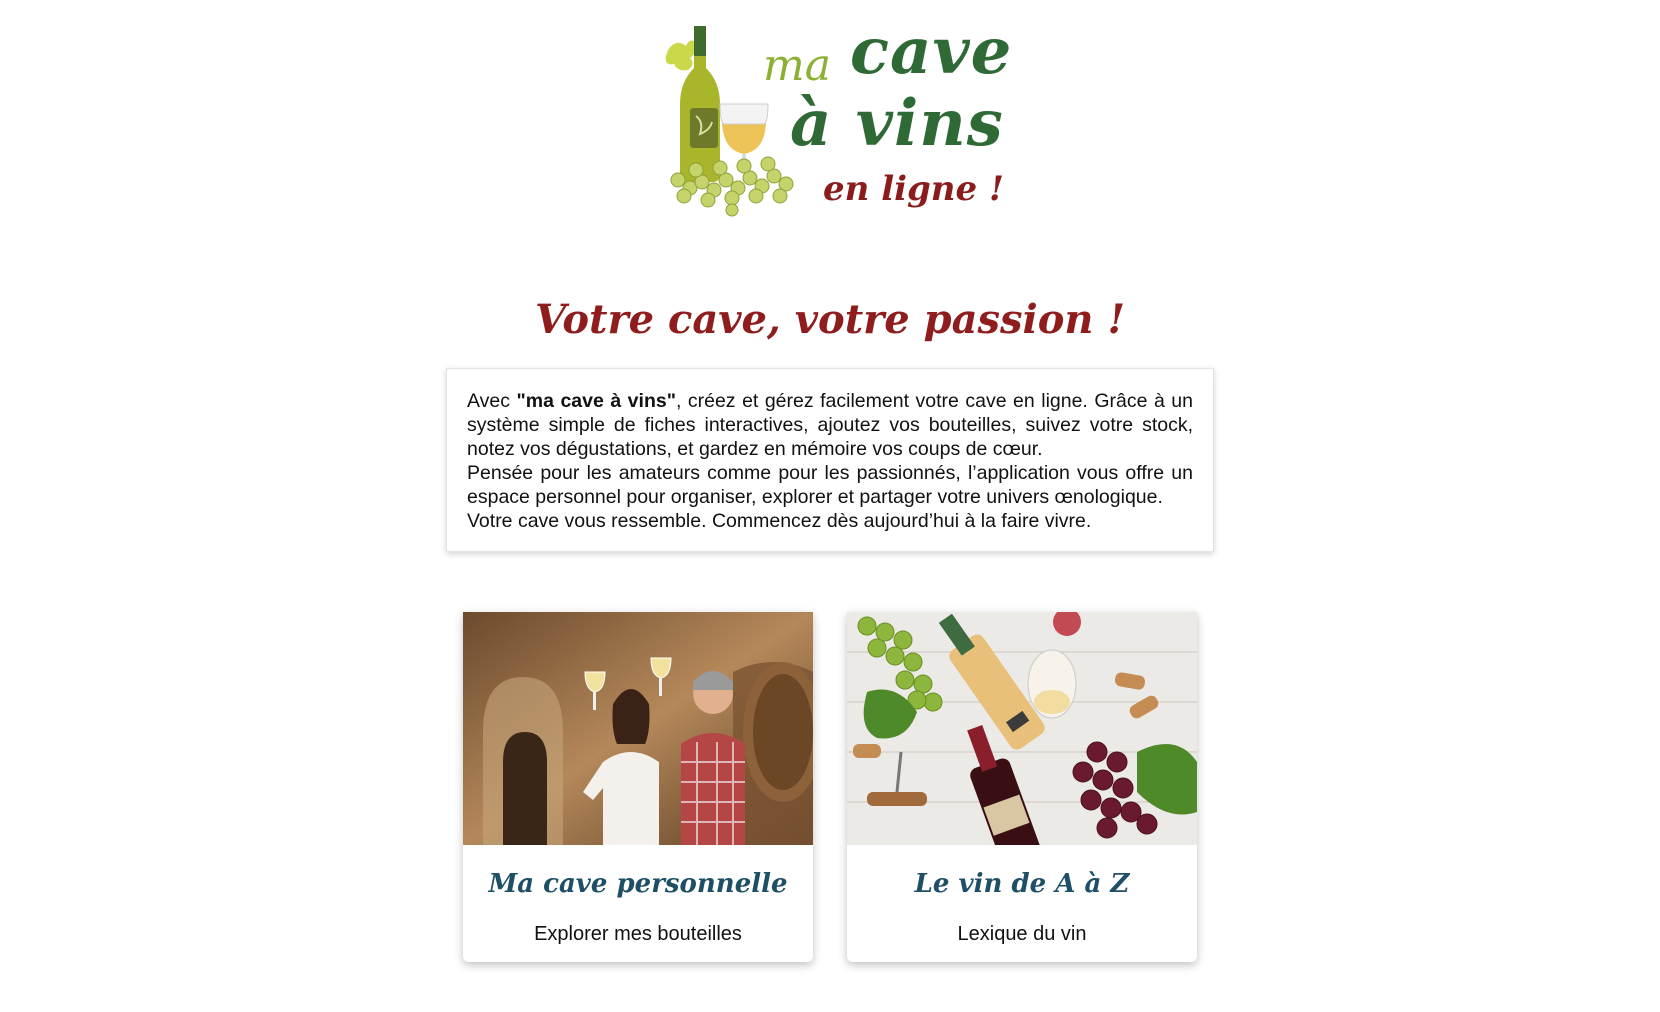  What do you see at coordinates (596, 401) in the screenshot?
I see `intro-brand: "ma cave à vins"` at bounding box center [596, 401].